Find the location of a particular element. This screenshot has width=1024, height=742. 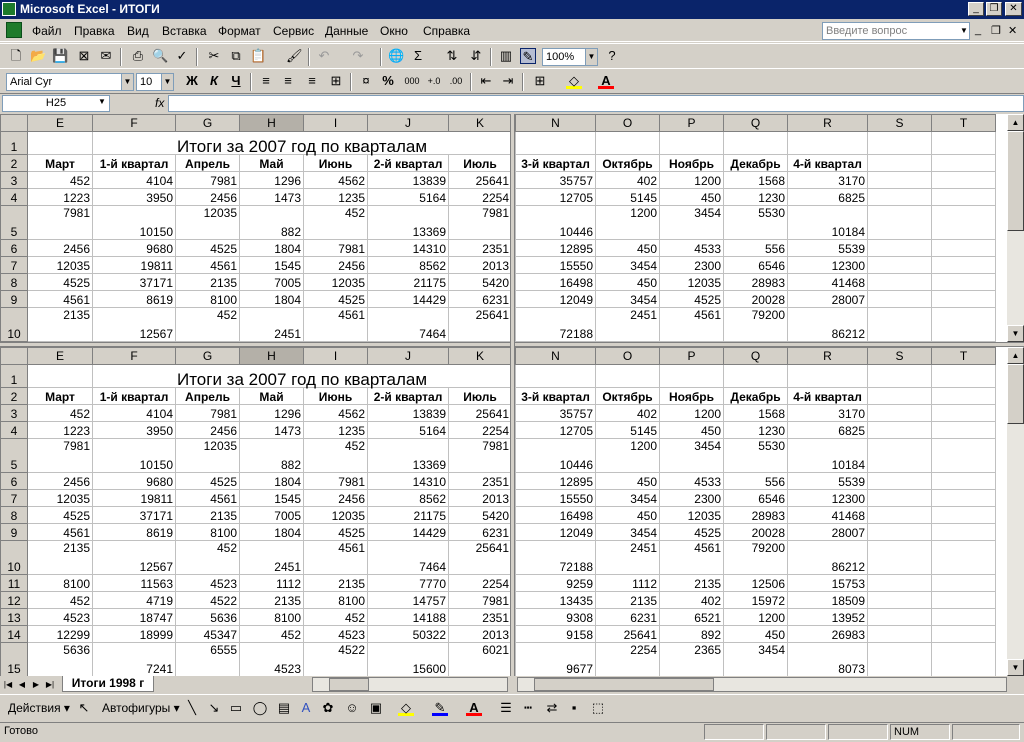

help-search-input: Введите вопрос is located at coordinates (896, 31).